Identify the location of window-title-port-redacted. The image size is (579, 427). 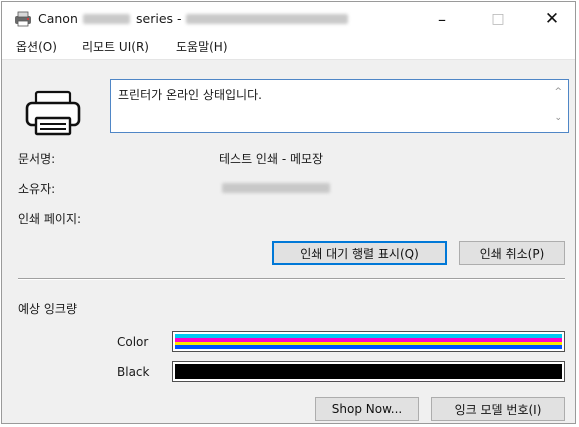
(267, 19).